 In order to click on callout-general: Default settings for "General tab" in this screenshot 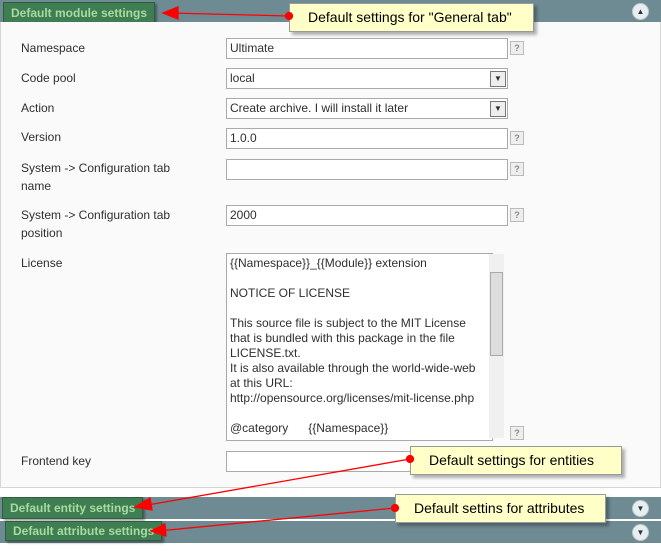, I will do `click(411, 17)`.